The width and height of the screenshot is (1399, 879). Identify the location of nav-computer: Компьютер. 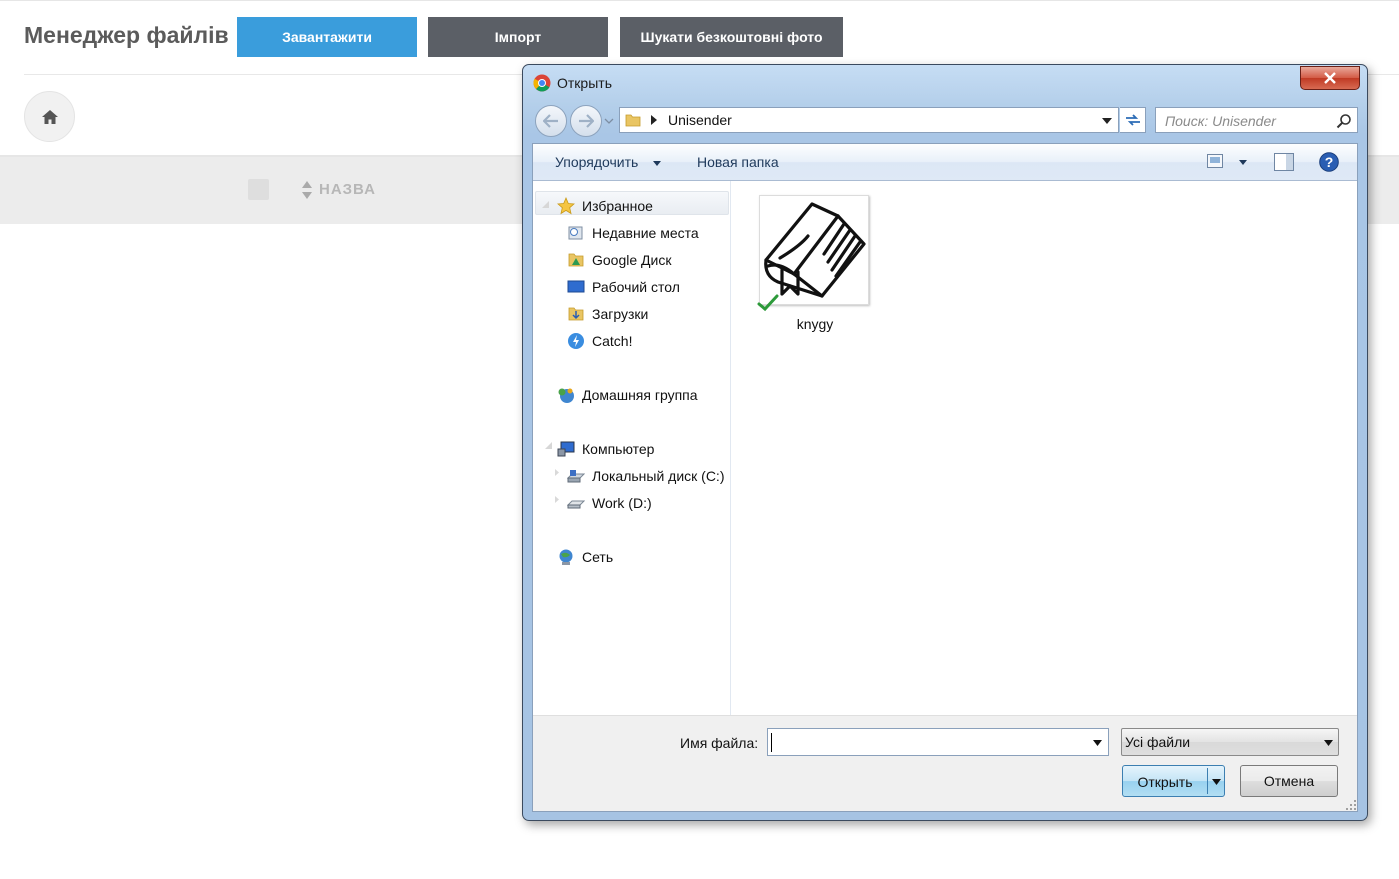
(605, 449).